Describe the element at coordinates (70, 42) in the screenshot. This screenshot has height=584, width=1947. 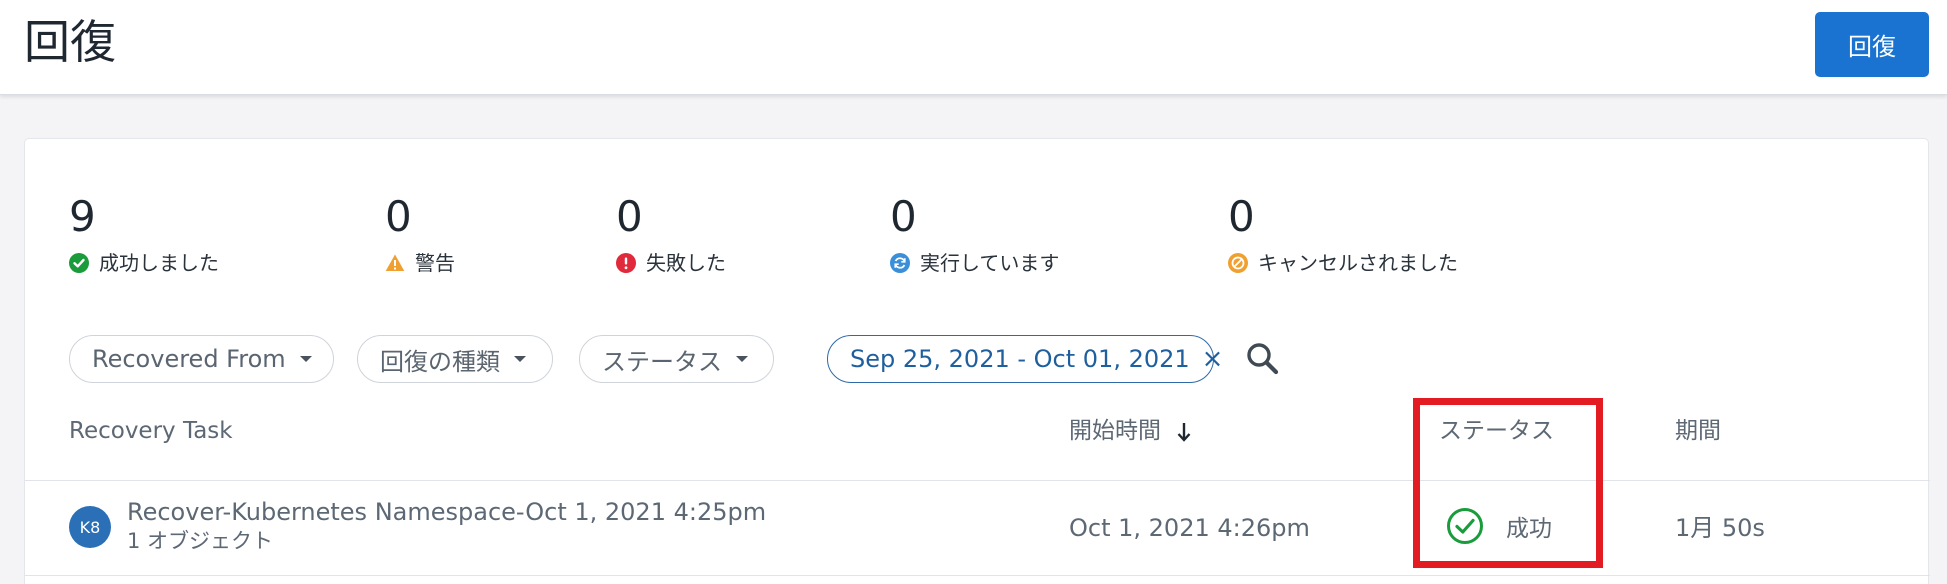
I see `page-title: 回復` at that location.